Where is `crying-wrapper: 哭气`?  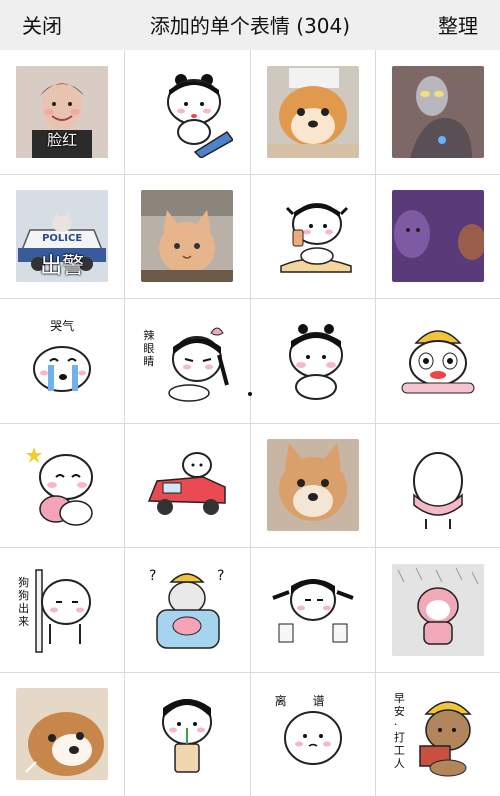 crying-wrapper: 哭气 is located at coordinates (62, 361).